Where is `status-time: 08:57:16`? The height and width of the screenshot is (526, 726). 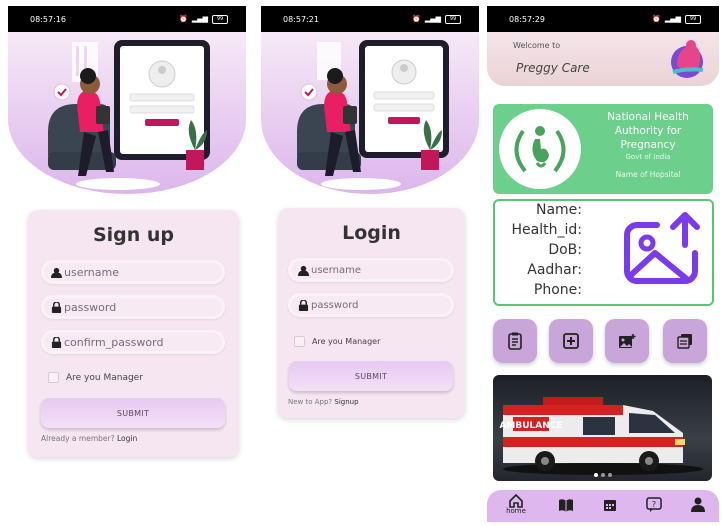
status-time: 08:57:16 is located at coordinates (48, 19).